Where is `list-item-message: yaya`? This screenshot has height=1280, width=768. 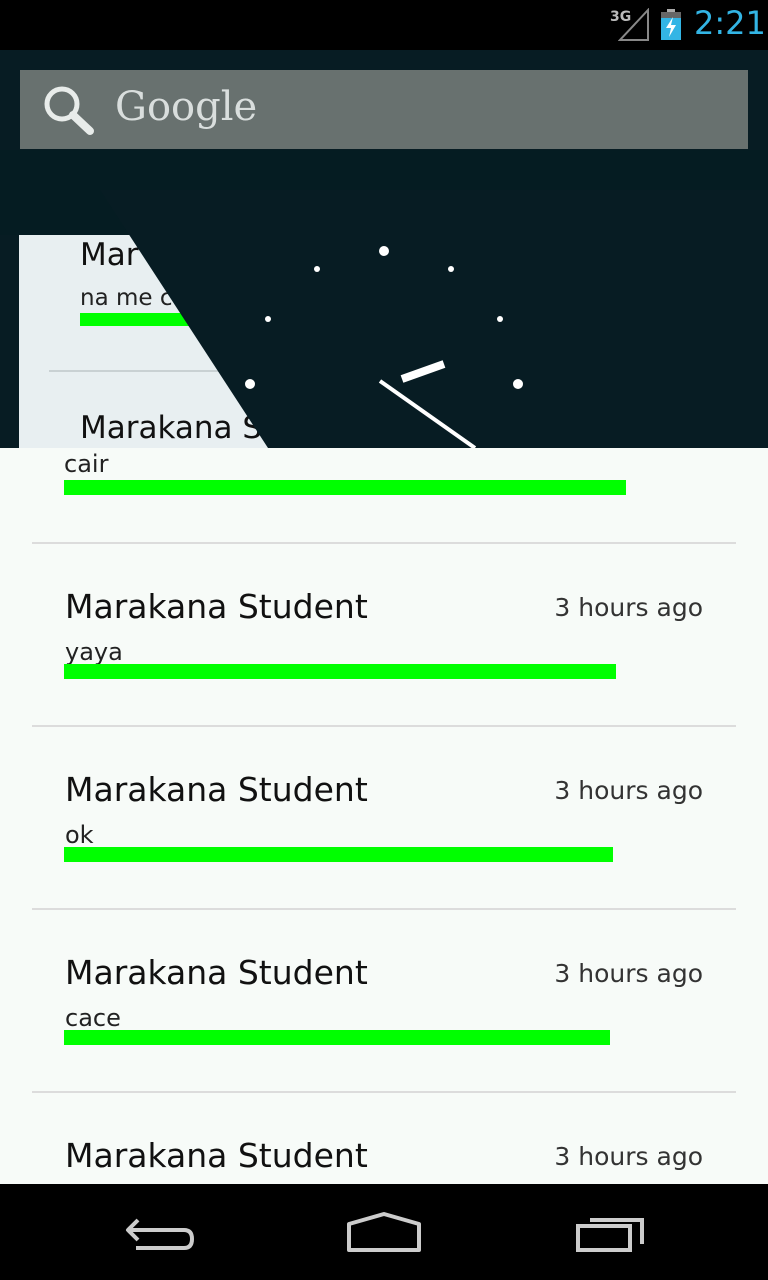
list-item-message: yaya is located at coordinates (94, 652).